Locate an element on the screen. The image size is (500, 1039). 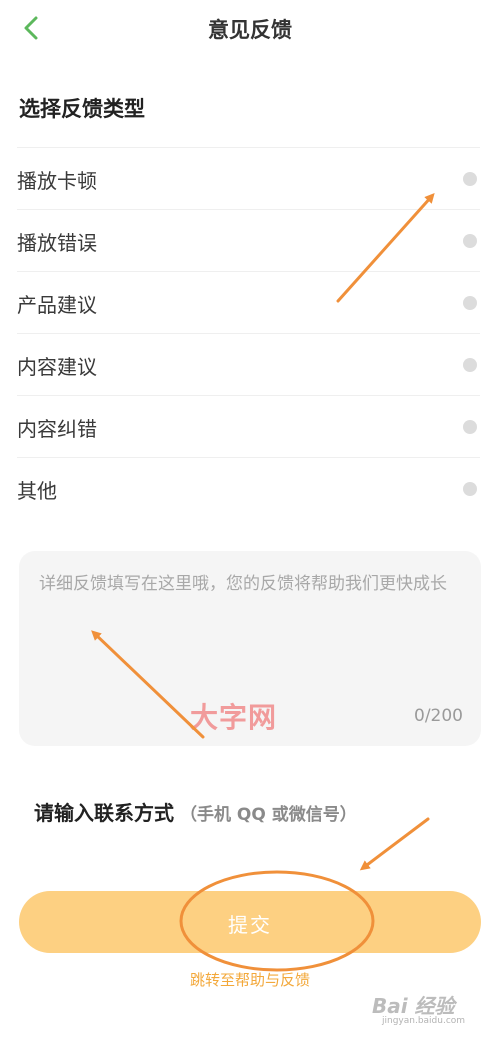
page-title: 意见反馈 is located at coordinates (250, 30).